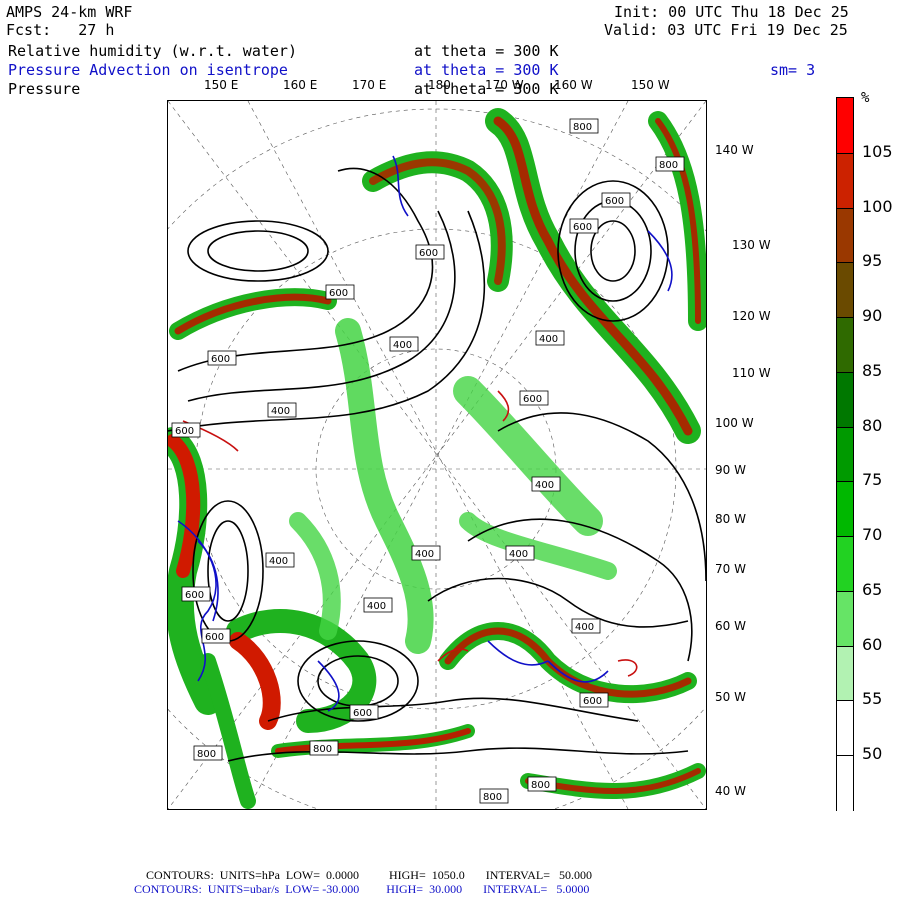 The height and width of the screenshot is (900, 900). What do you see at coordinates (730, 519) in the screenshot?
I see `lon-label: 80 W` at bounding box center [730, 519].